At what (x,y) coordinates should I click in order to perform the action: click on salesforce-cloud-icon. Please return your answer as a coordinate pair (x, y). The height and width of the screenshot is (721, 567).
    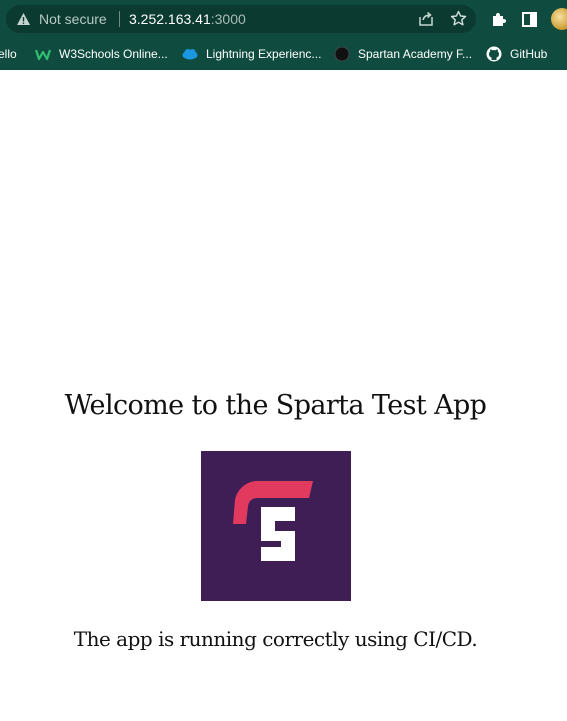
    Looking at the image, I should click on (190, 54).